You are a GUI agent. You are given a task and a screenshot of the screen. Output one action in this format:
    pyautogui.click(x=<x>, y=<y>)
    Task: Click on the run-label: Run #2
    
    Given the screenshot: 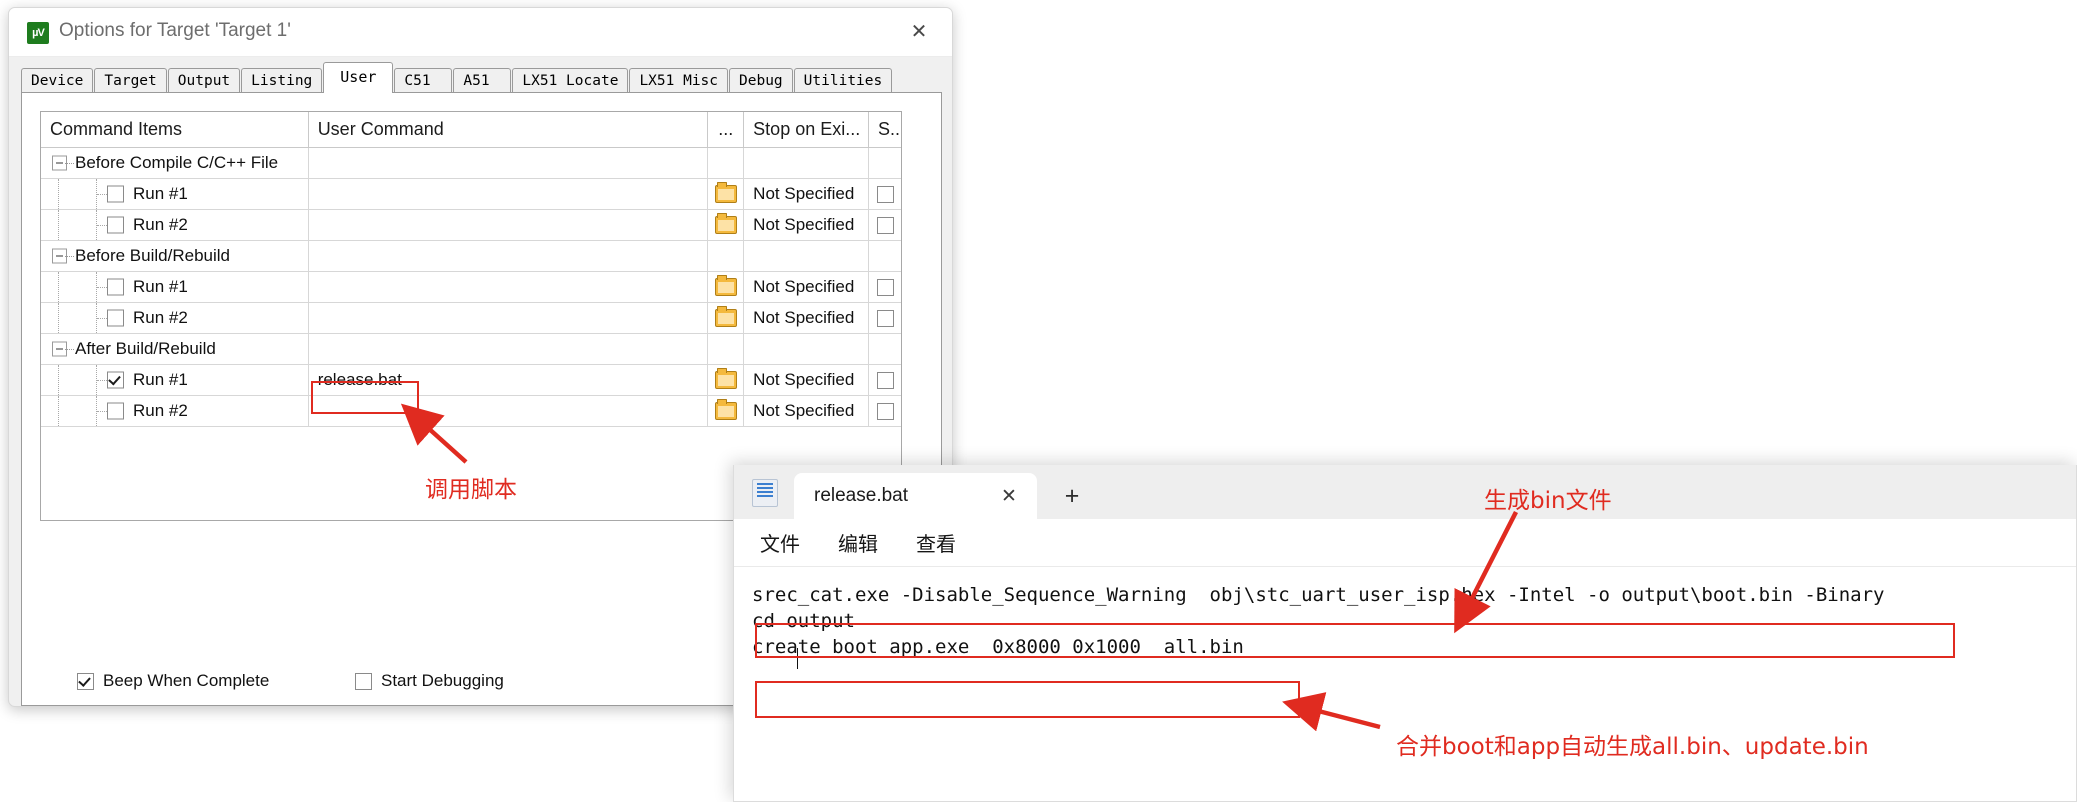 What is the action you would take?
    pyautogui.click(x=160, y=317)
    